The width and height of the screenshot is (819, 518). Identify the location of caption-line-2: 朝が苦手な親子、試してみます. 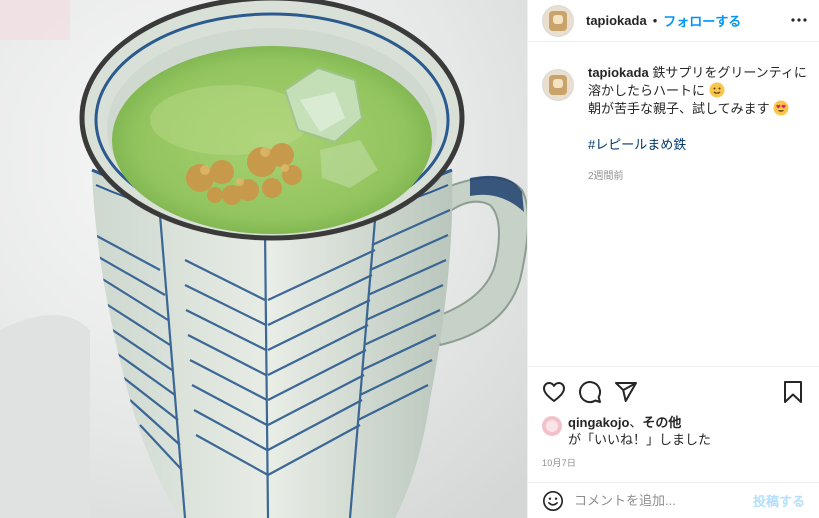
(679, 108).